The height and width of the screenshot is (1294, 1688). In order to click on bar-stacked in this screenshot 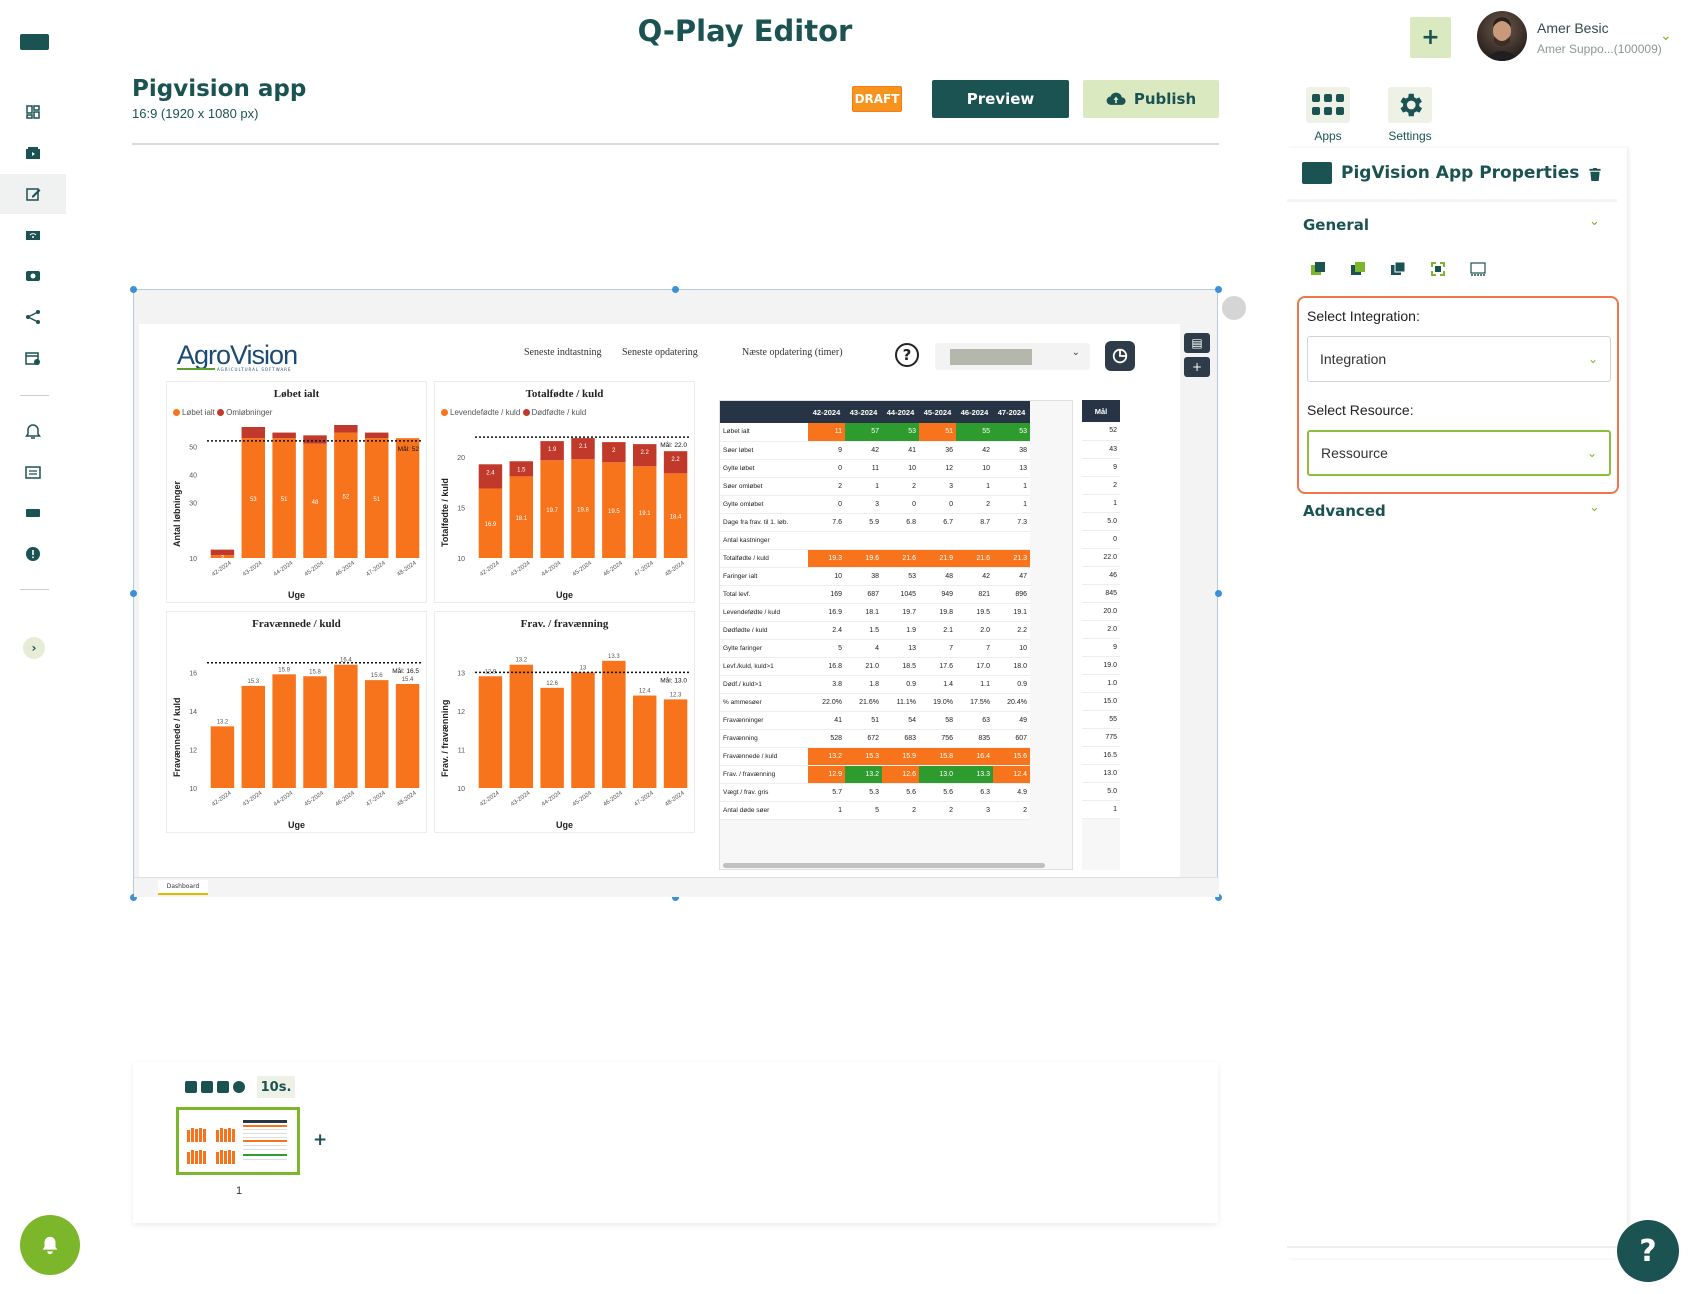, I will do `click(222, 552)`.